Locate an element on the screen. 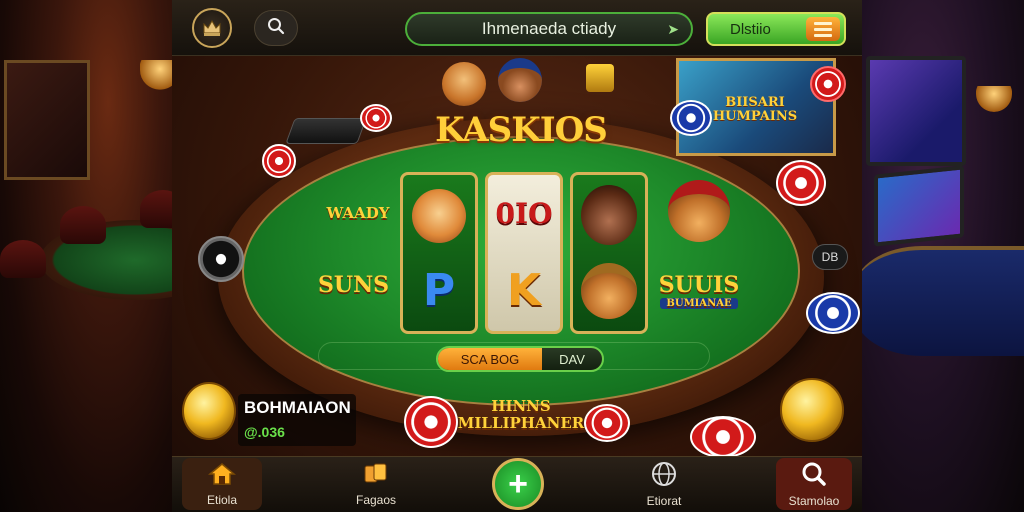 The width and height of the screenshot is (1024, 512). spin-bar: SCA BOG DAV is located at coordinates (520, 359).